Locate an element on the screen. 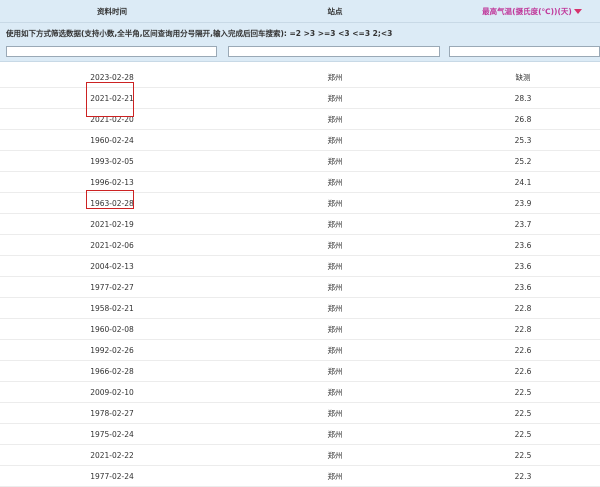  cell-temp: 26.8 is located at coordinates (523, 119).